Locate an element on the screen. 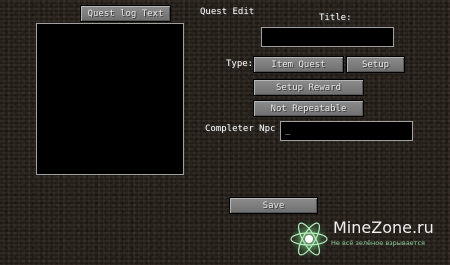  item-quest-button: Item Quest is located at coordinates (298, 64).